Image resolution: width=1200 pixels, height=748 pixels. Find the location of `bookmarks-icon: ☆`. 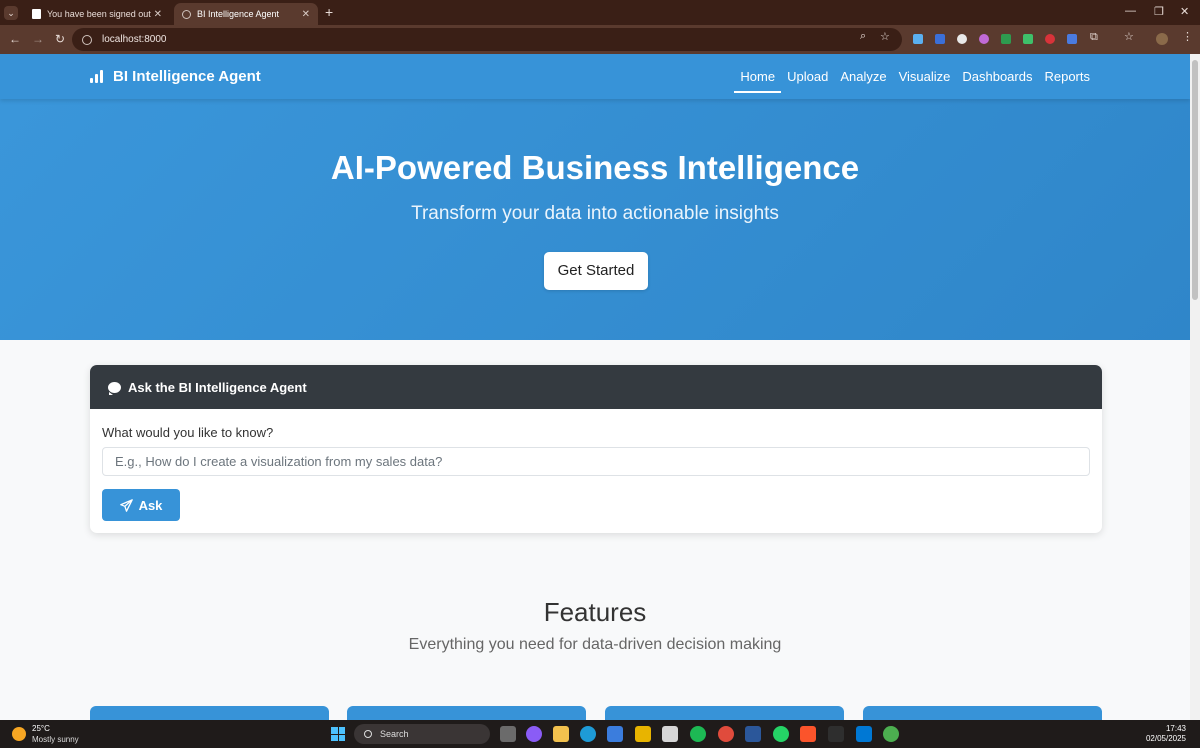

bookmarks-icon: ☆ is located at coordinates (1129, 36).